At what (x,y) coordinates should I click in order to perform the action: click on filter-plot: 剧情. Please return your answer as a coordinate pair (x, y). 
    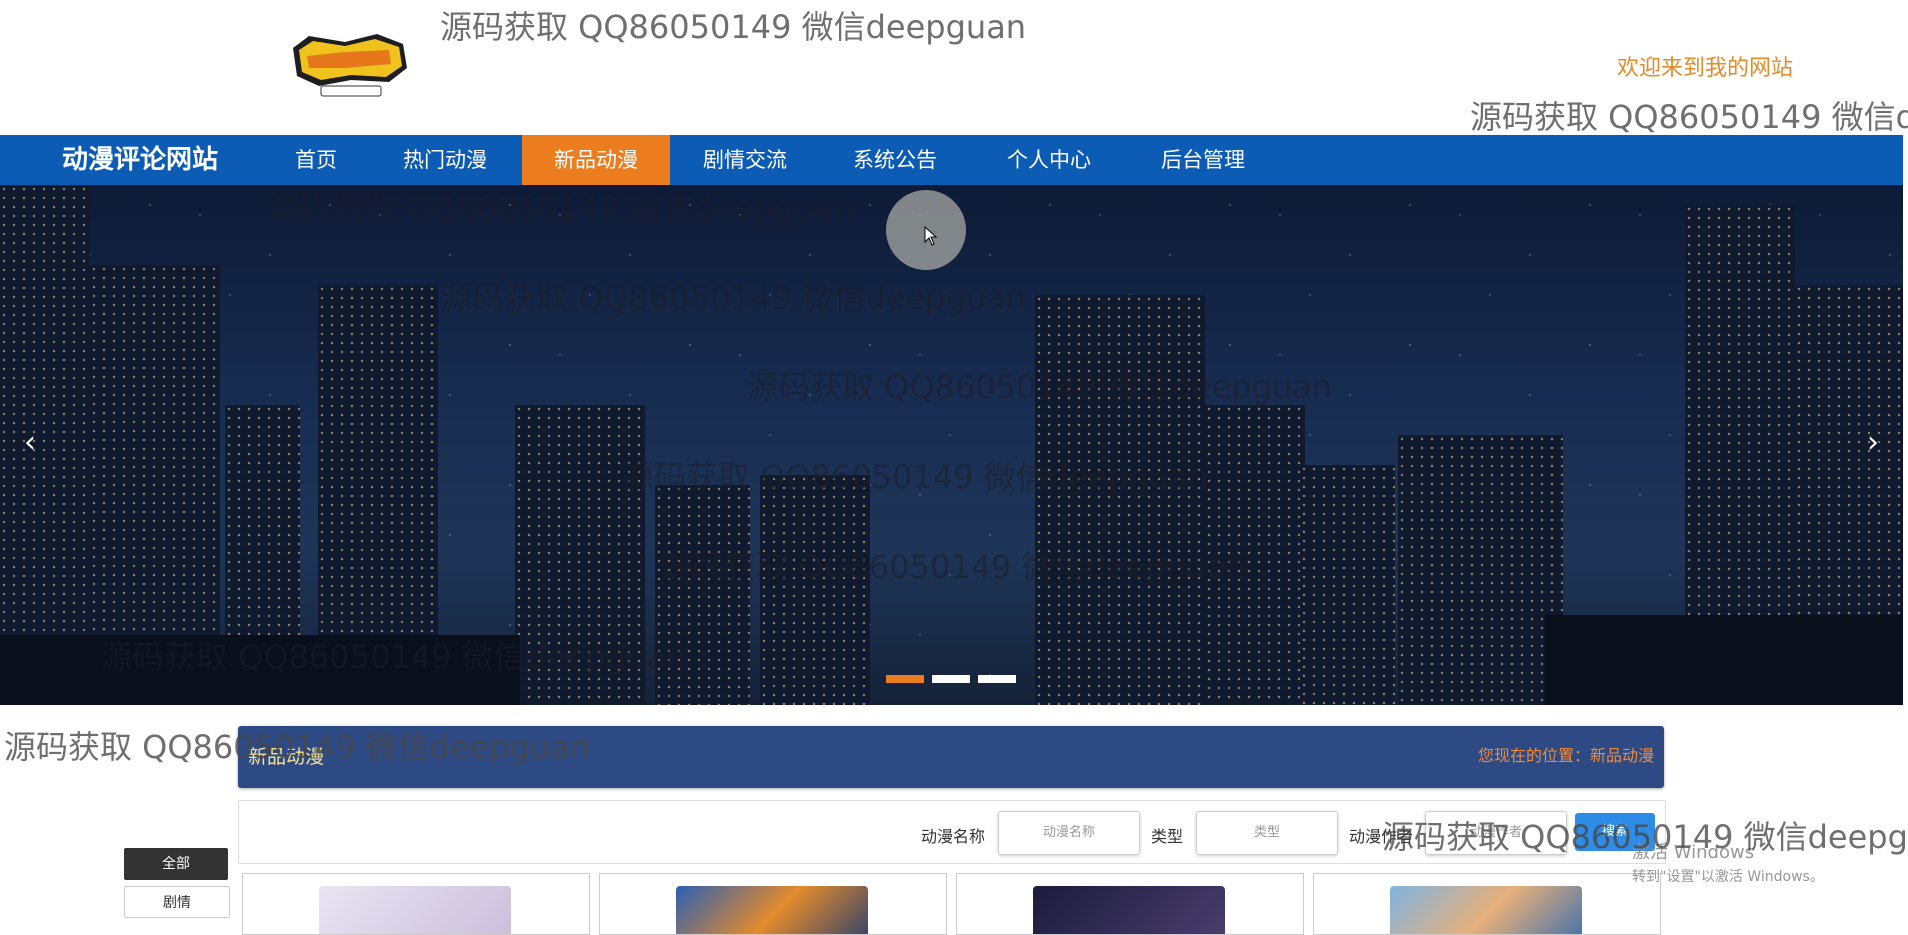
    Looking at the image, I should click on (177, 902).